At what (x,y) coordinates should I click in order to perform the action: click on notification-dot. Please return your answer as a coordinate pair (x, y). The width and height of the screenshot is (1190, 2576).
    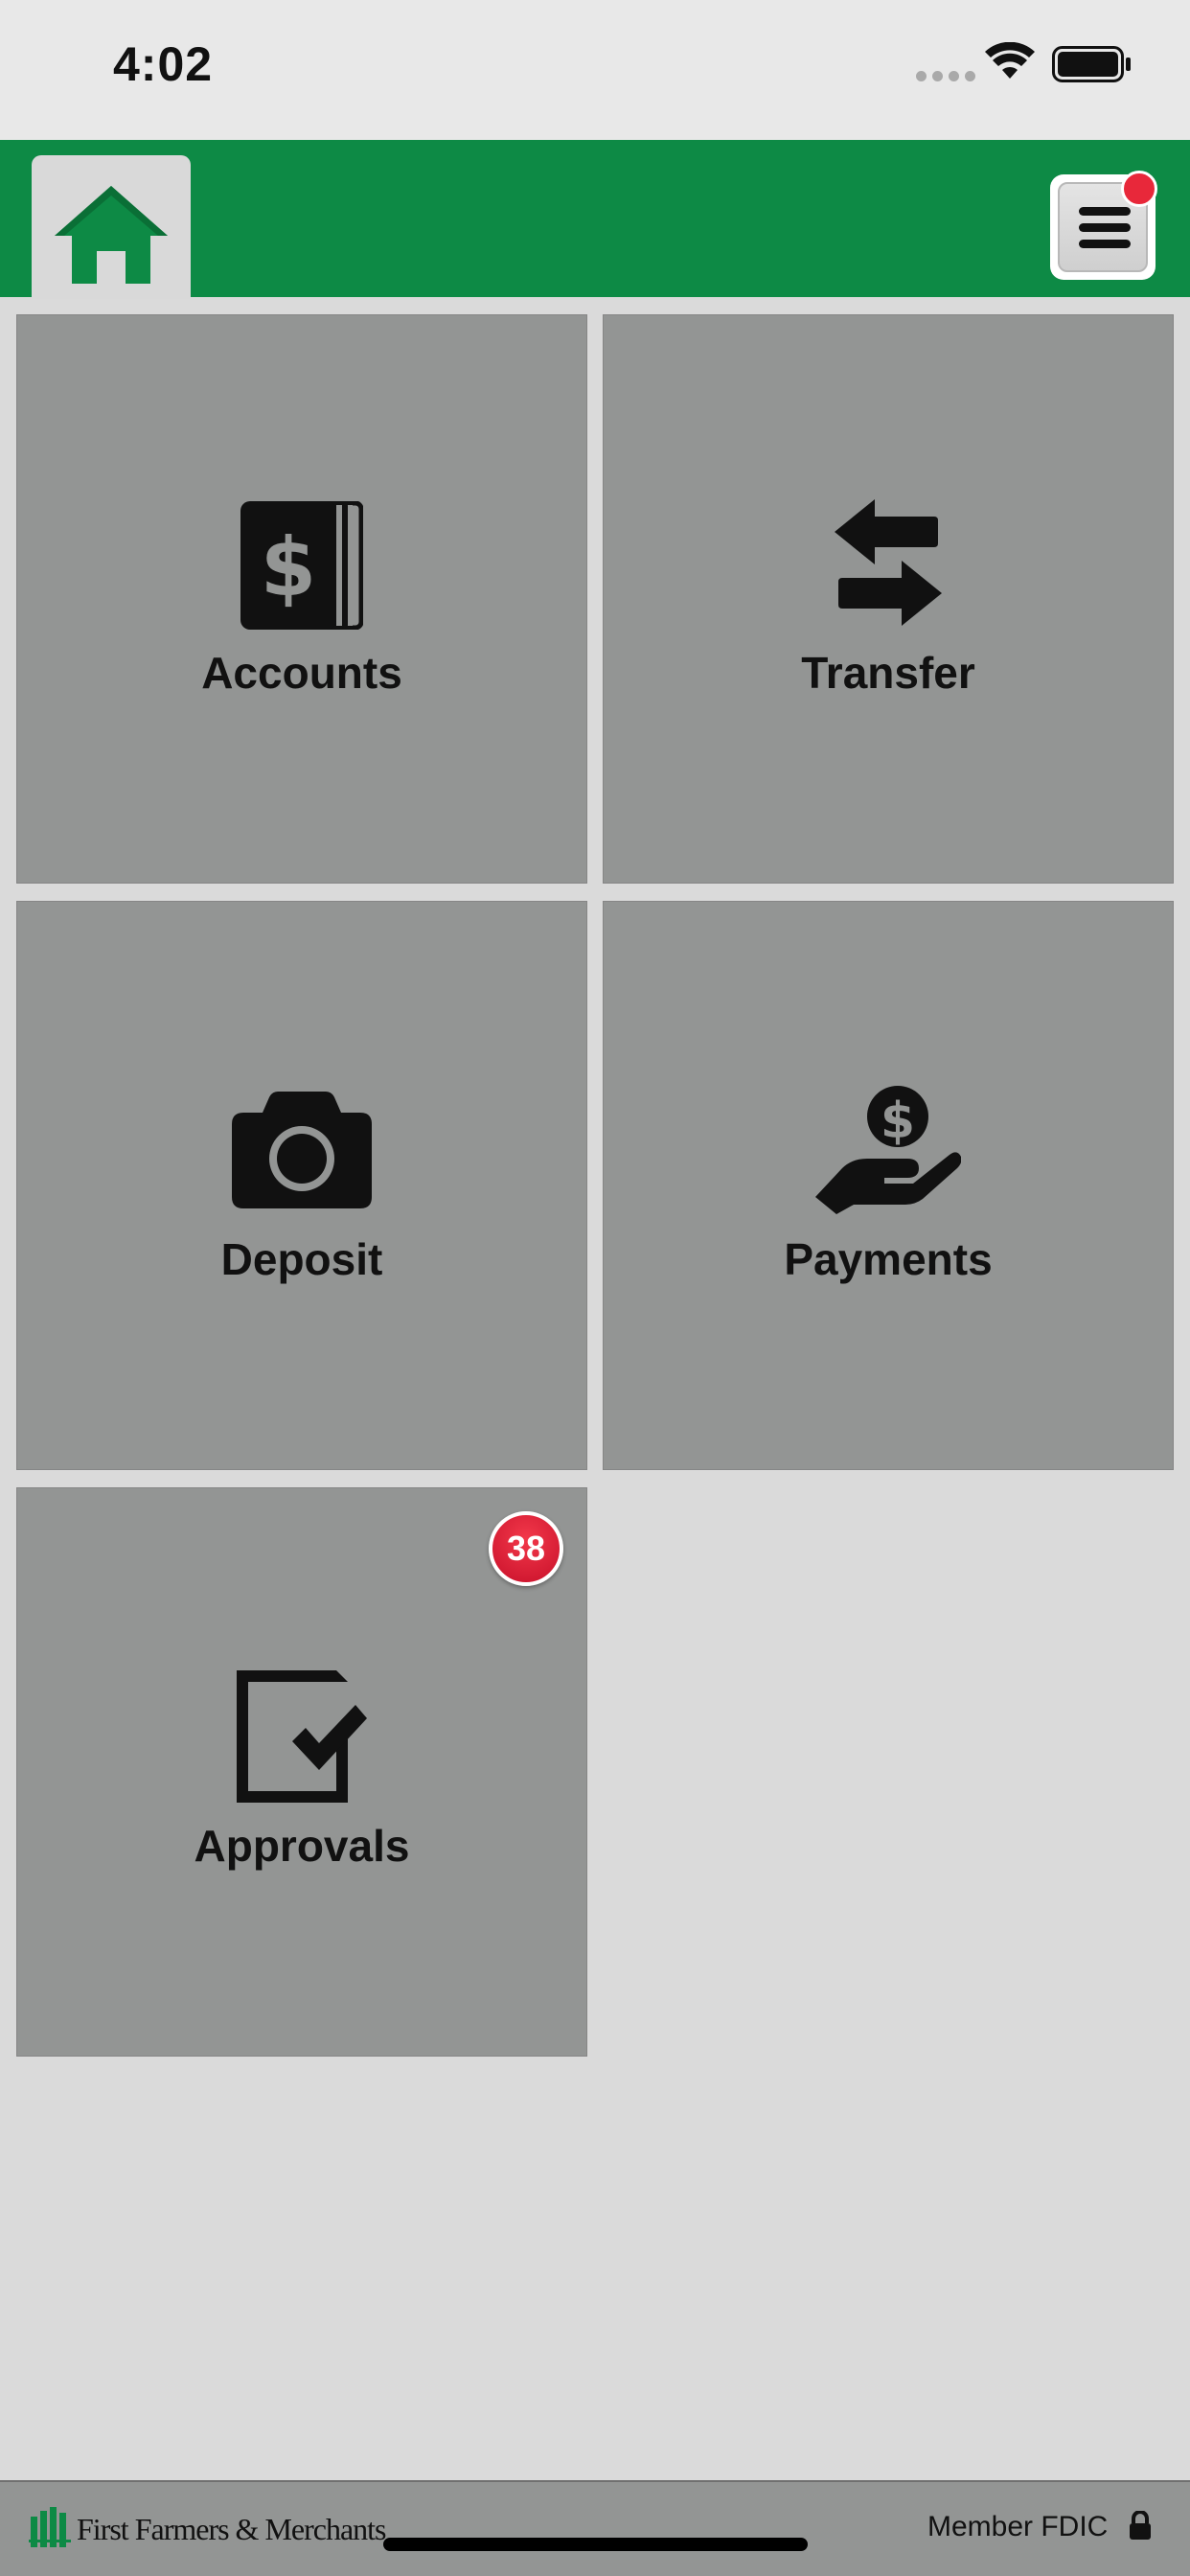
    Looking at the image, I should click on (1139, 189).